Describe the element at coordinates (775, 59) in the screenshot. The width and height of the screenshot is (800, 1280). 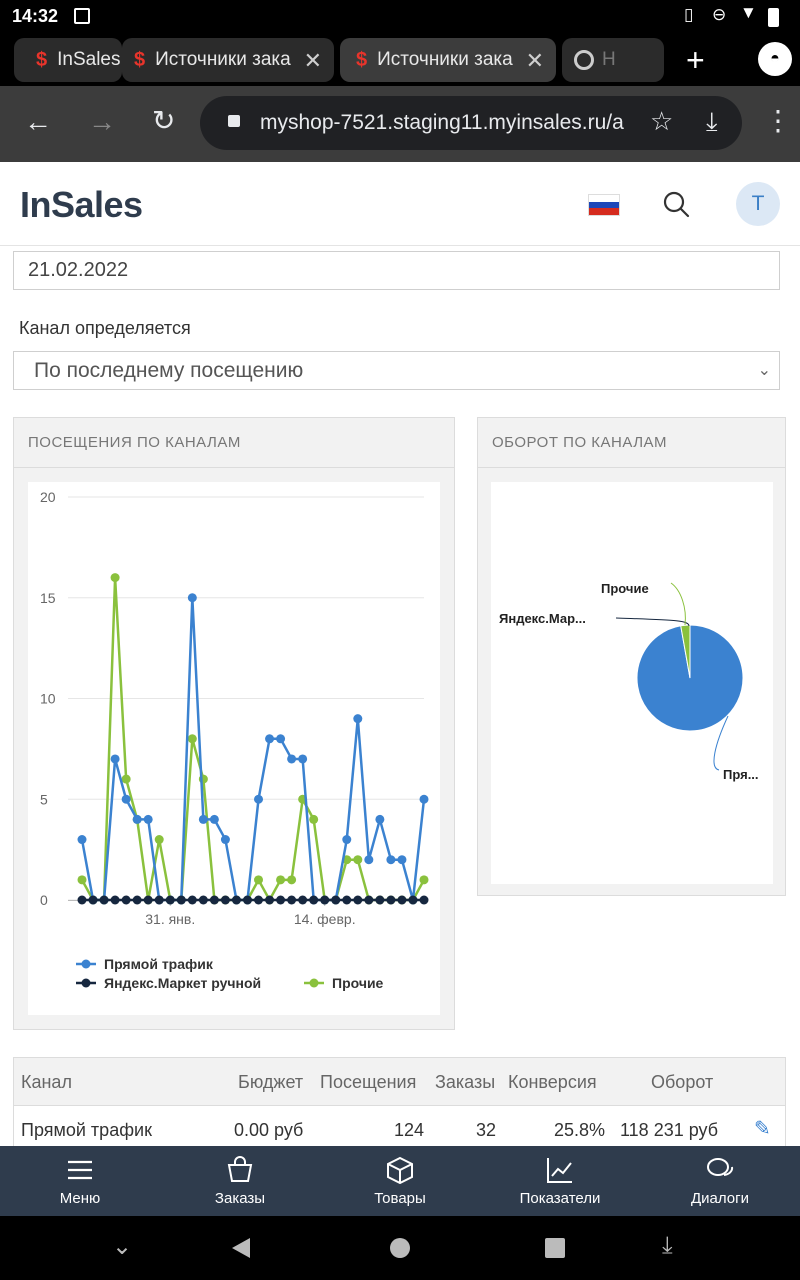
I see `incognito-icon: ◓` at that location.